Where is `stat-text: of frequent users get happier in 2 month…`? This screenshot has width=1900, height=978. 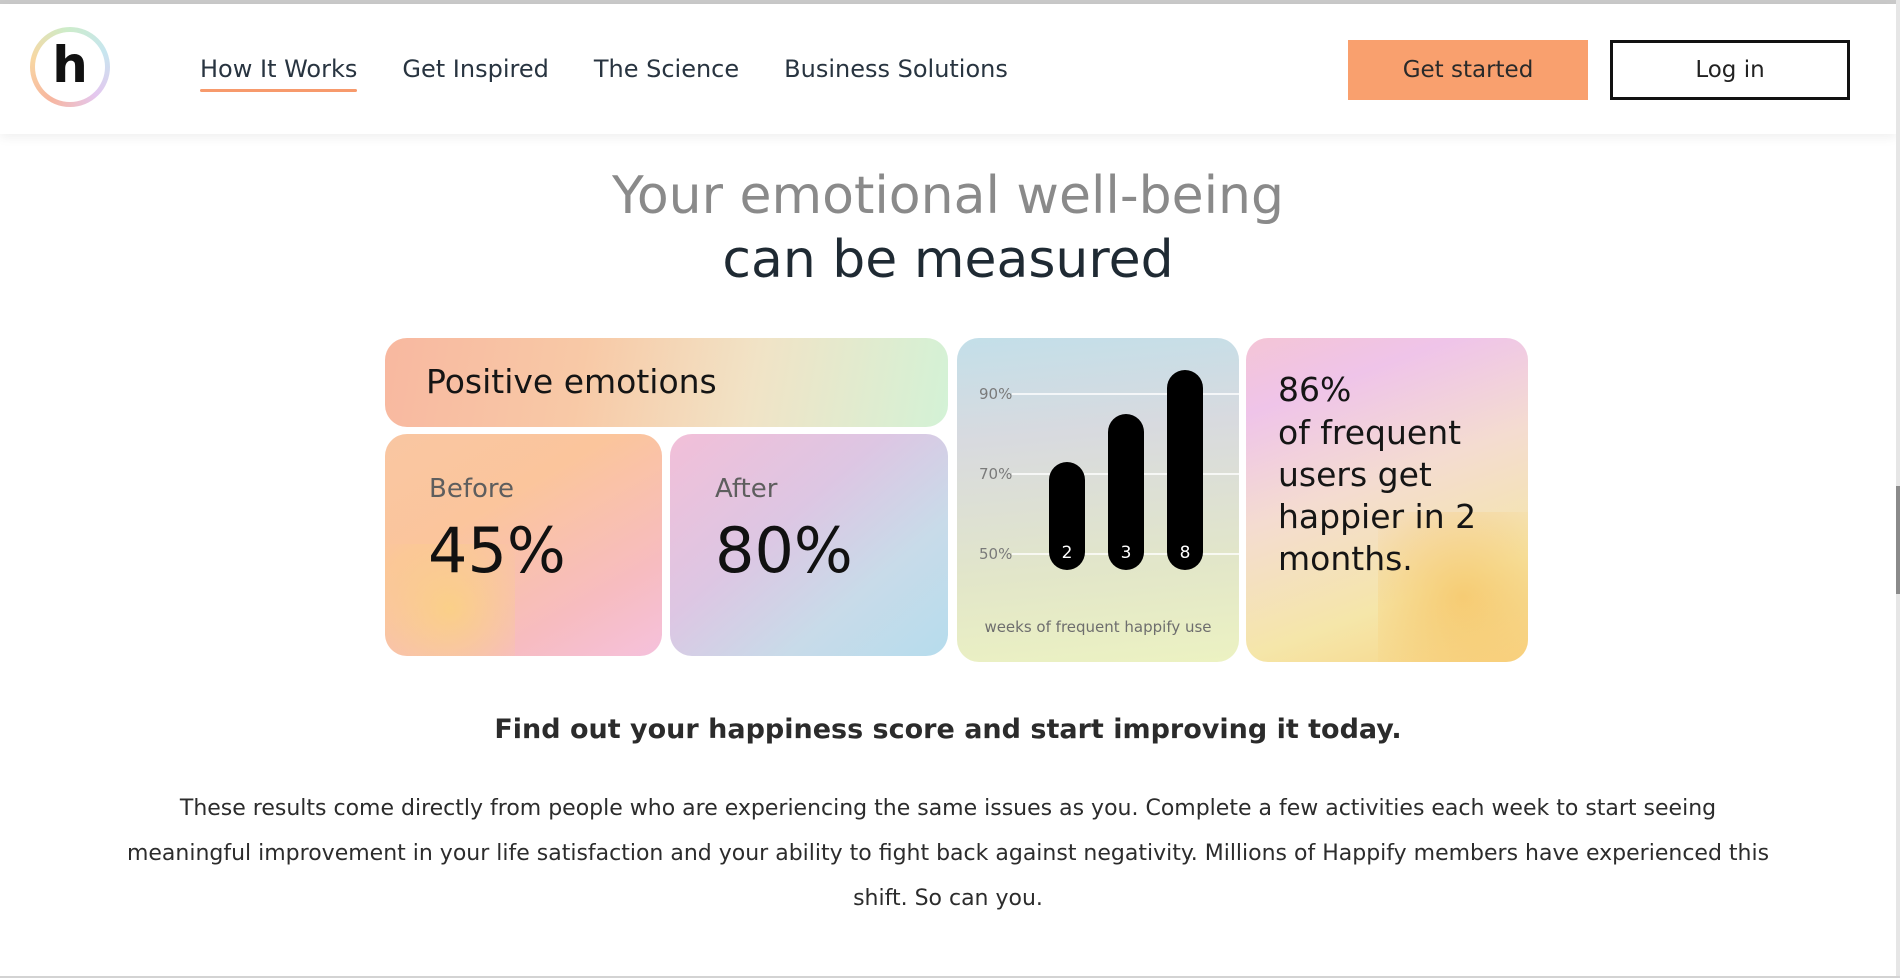 stat-text: of frequent users get happier in 2 month… is located at coordinates (1377, 495).